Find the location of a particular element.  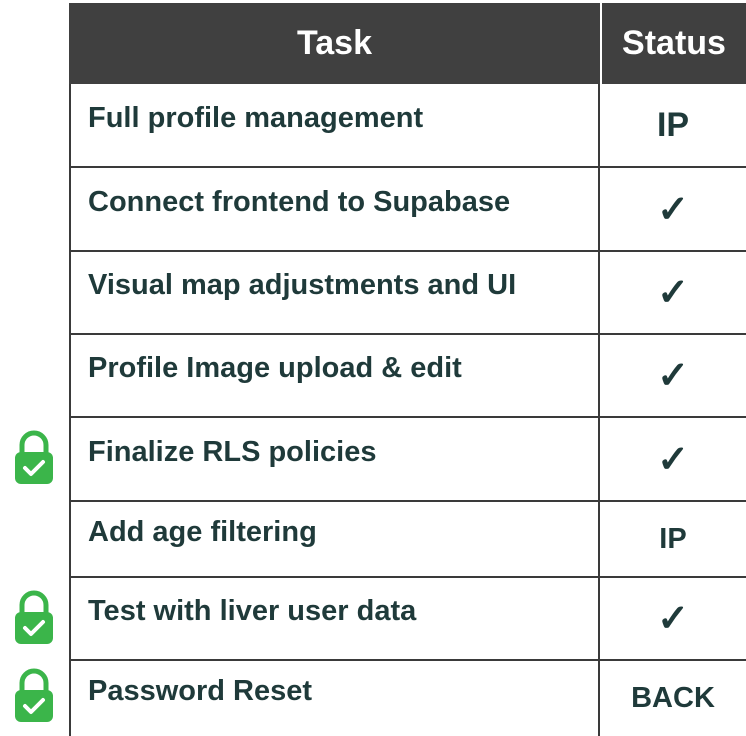

table-row: Connect frontend to Supabase ✓ is located at coordinates (407, 210).